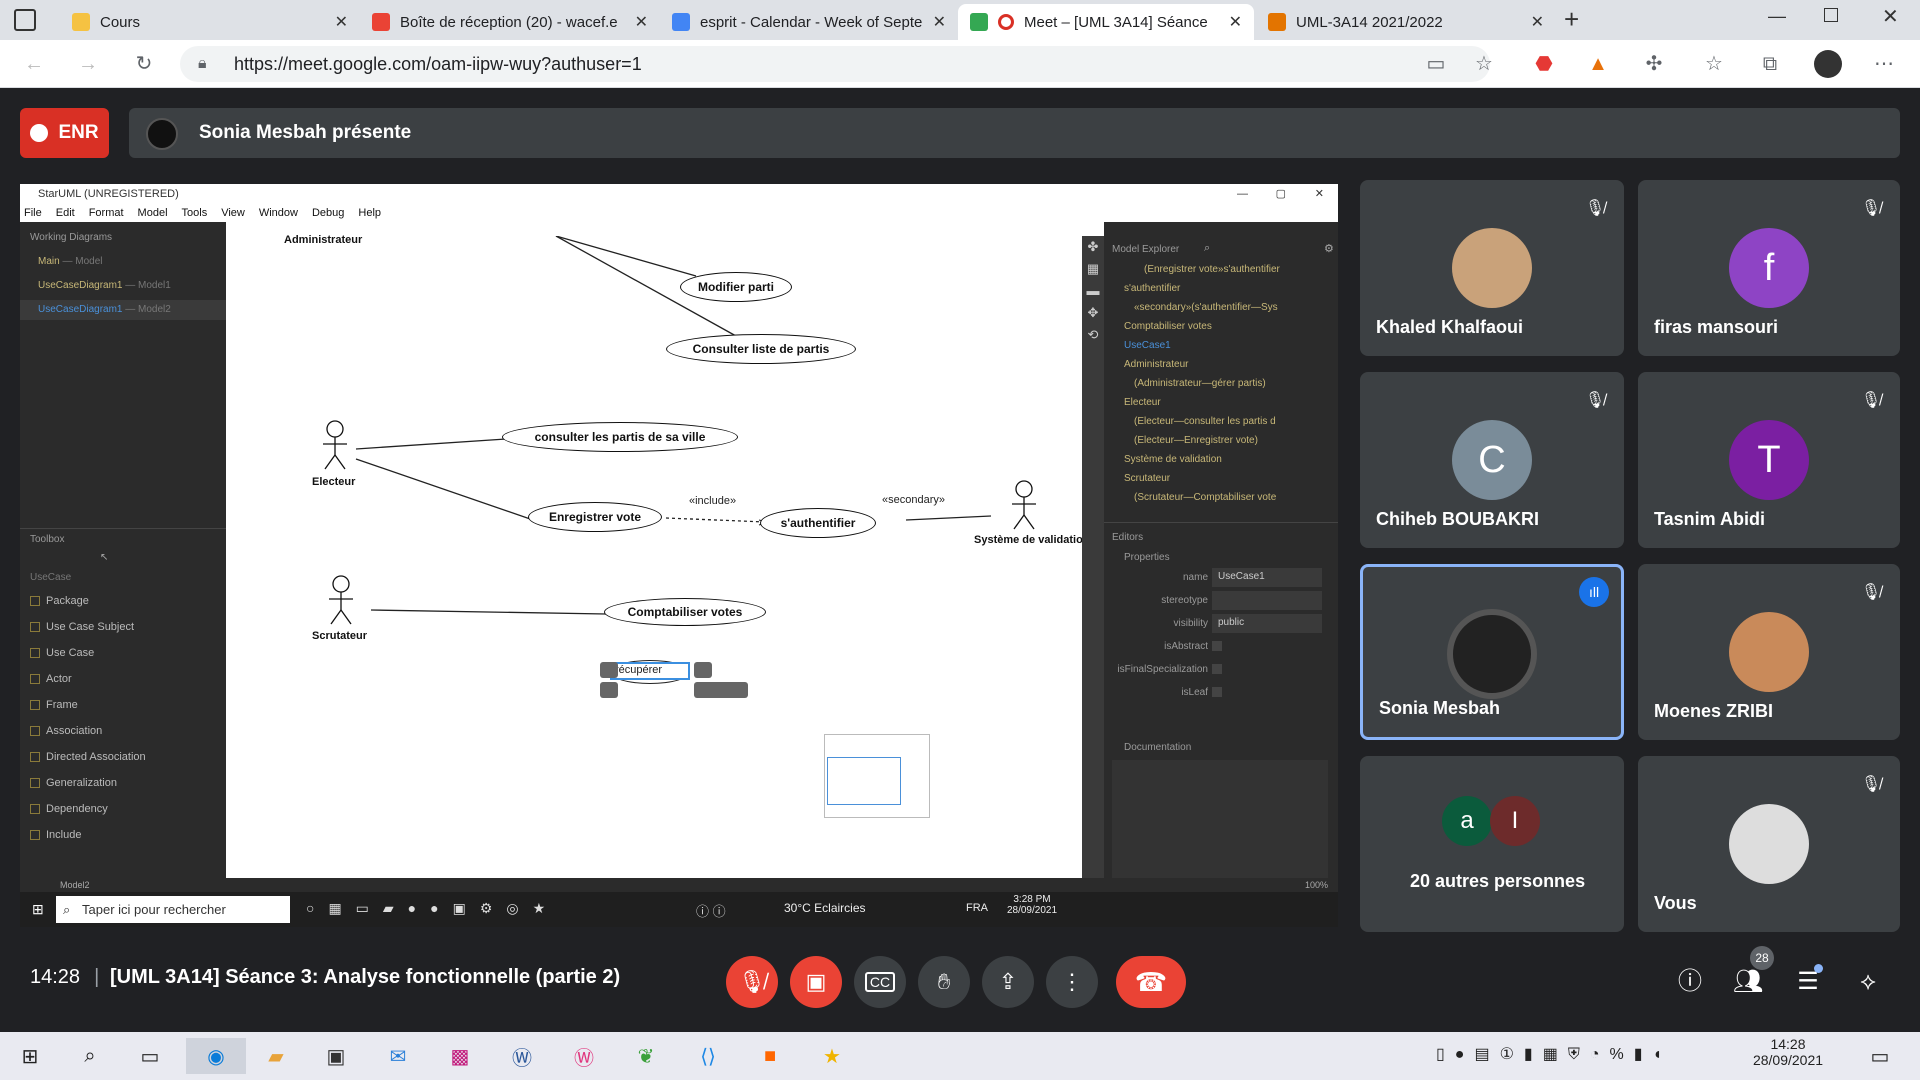 Image resolution: width=1920 pixels, height=1080 pixels. Describe the element at coordinates (51, 577) in the screenshot. I see `toolbox-section: UseCase` at that location.